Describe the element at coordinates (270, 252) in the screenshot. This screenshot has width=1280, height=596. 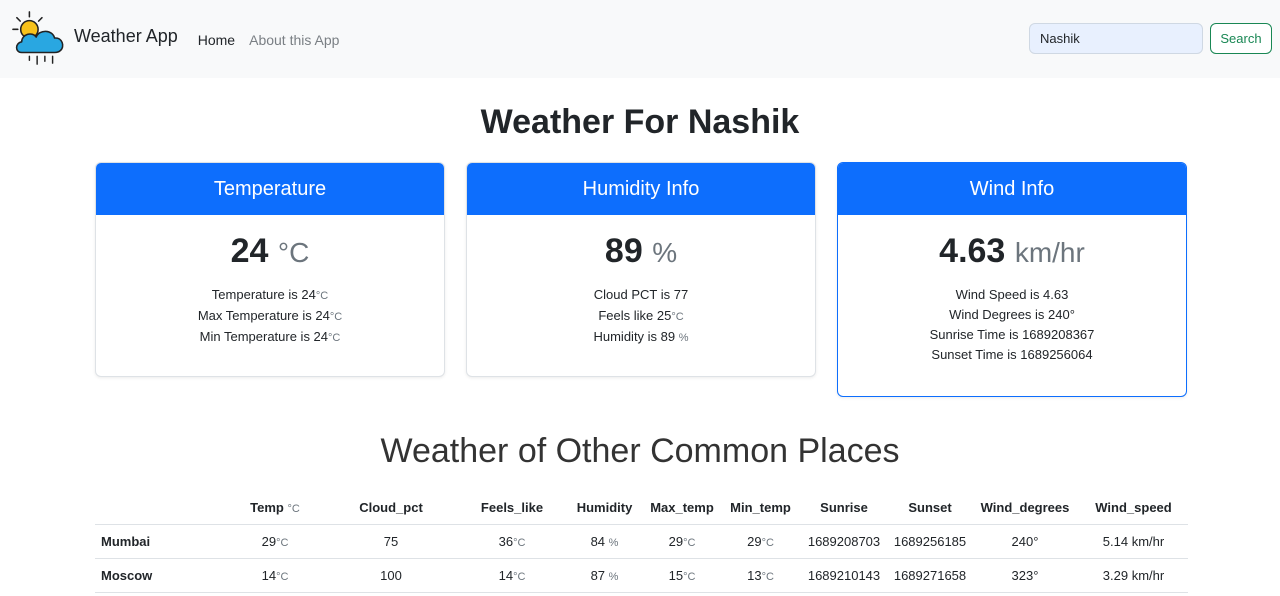
I see `temperature-value-row: 24 °C` at that location.